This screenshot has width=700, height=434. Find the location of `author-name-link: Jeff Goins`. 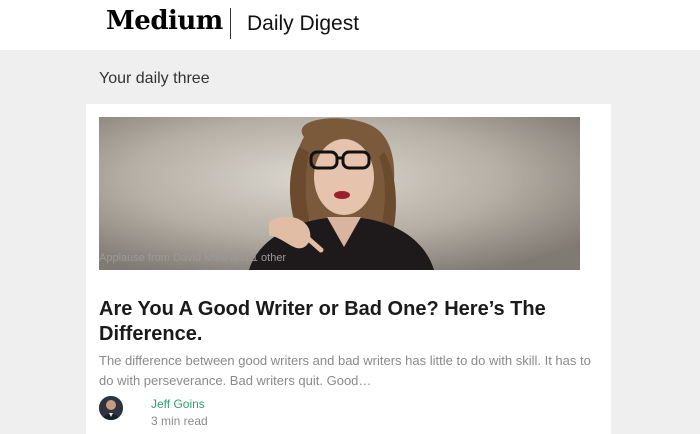

author-name-link: Jeff Goins is located at coordinates (178, 404).